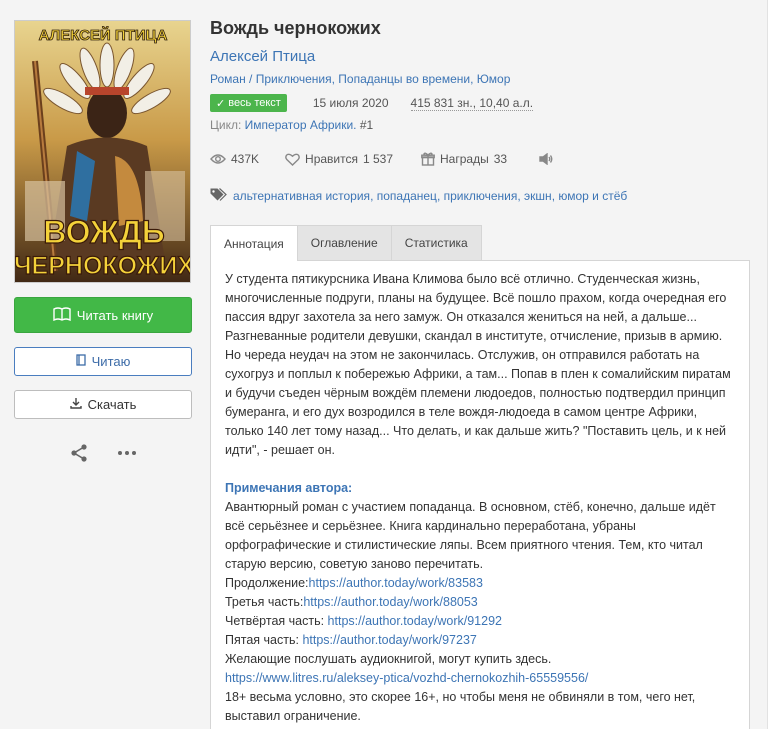 The width and height of the screenshot is (768, 729). What do you see at coordinates (396, 583) in the screenshot?
I see `continuation-link: https://author.today/work/83583` at bounding box center [396, 583].